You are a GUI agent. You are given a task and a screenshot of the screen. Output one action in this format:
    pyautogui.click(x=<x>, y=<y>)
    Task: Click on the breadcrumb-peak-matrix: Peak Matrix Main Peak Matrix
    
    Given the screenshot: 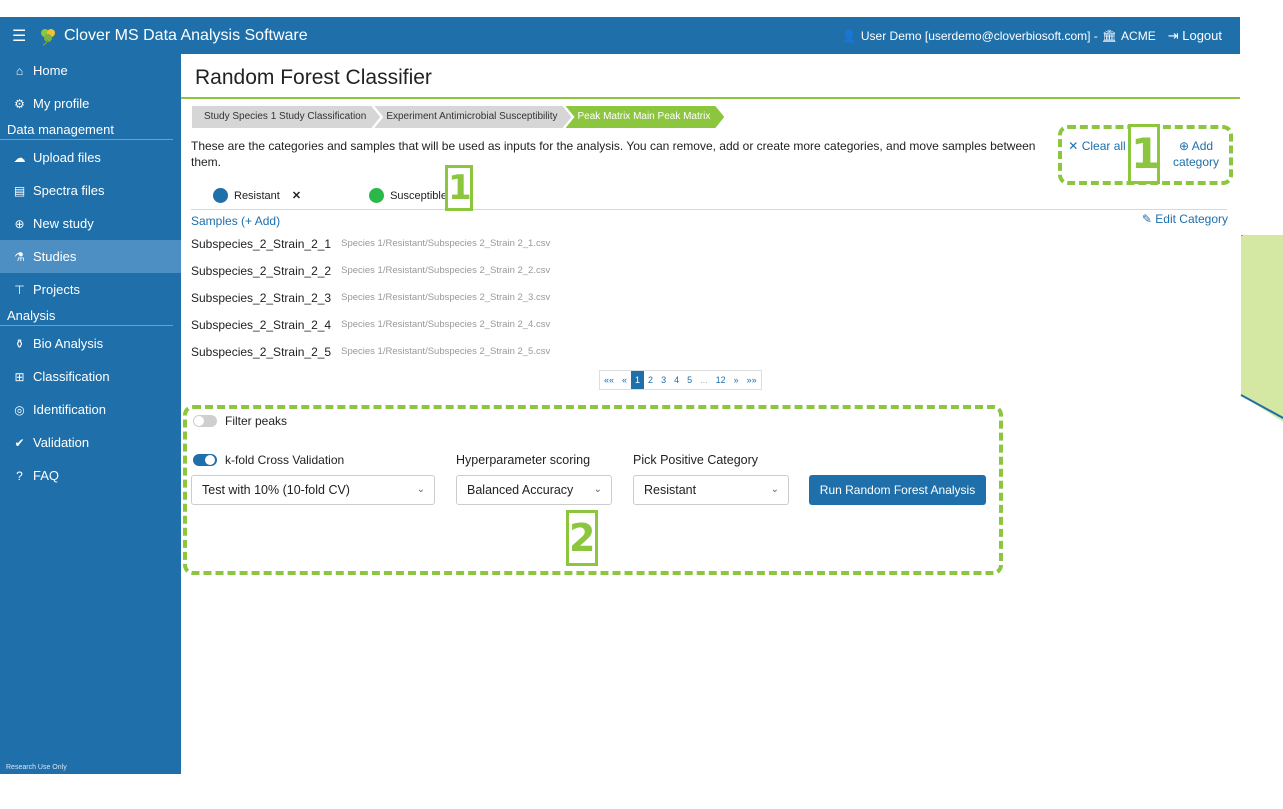 What is the action you would take?
    pyautogui.click(x=645, y=117)
    